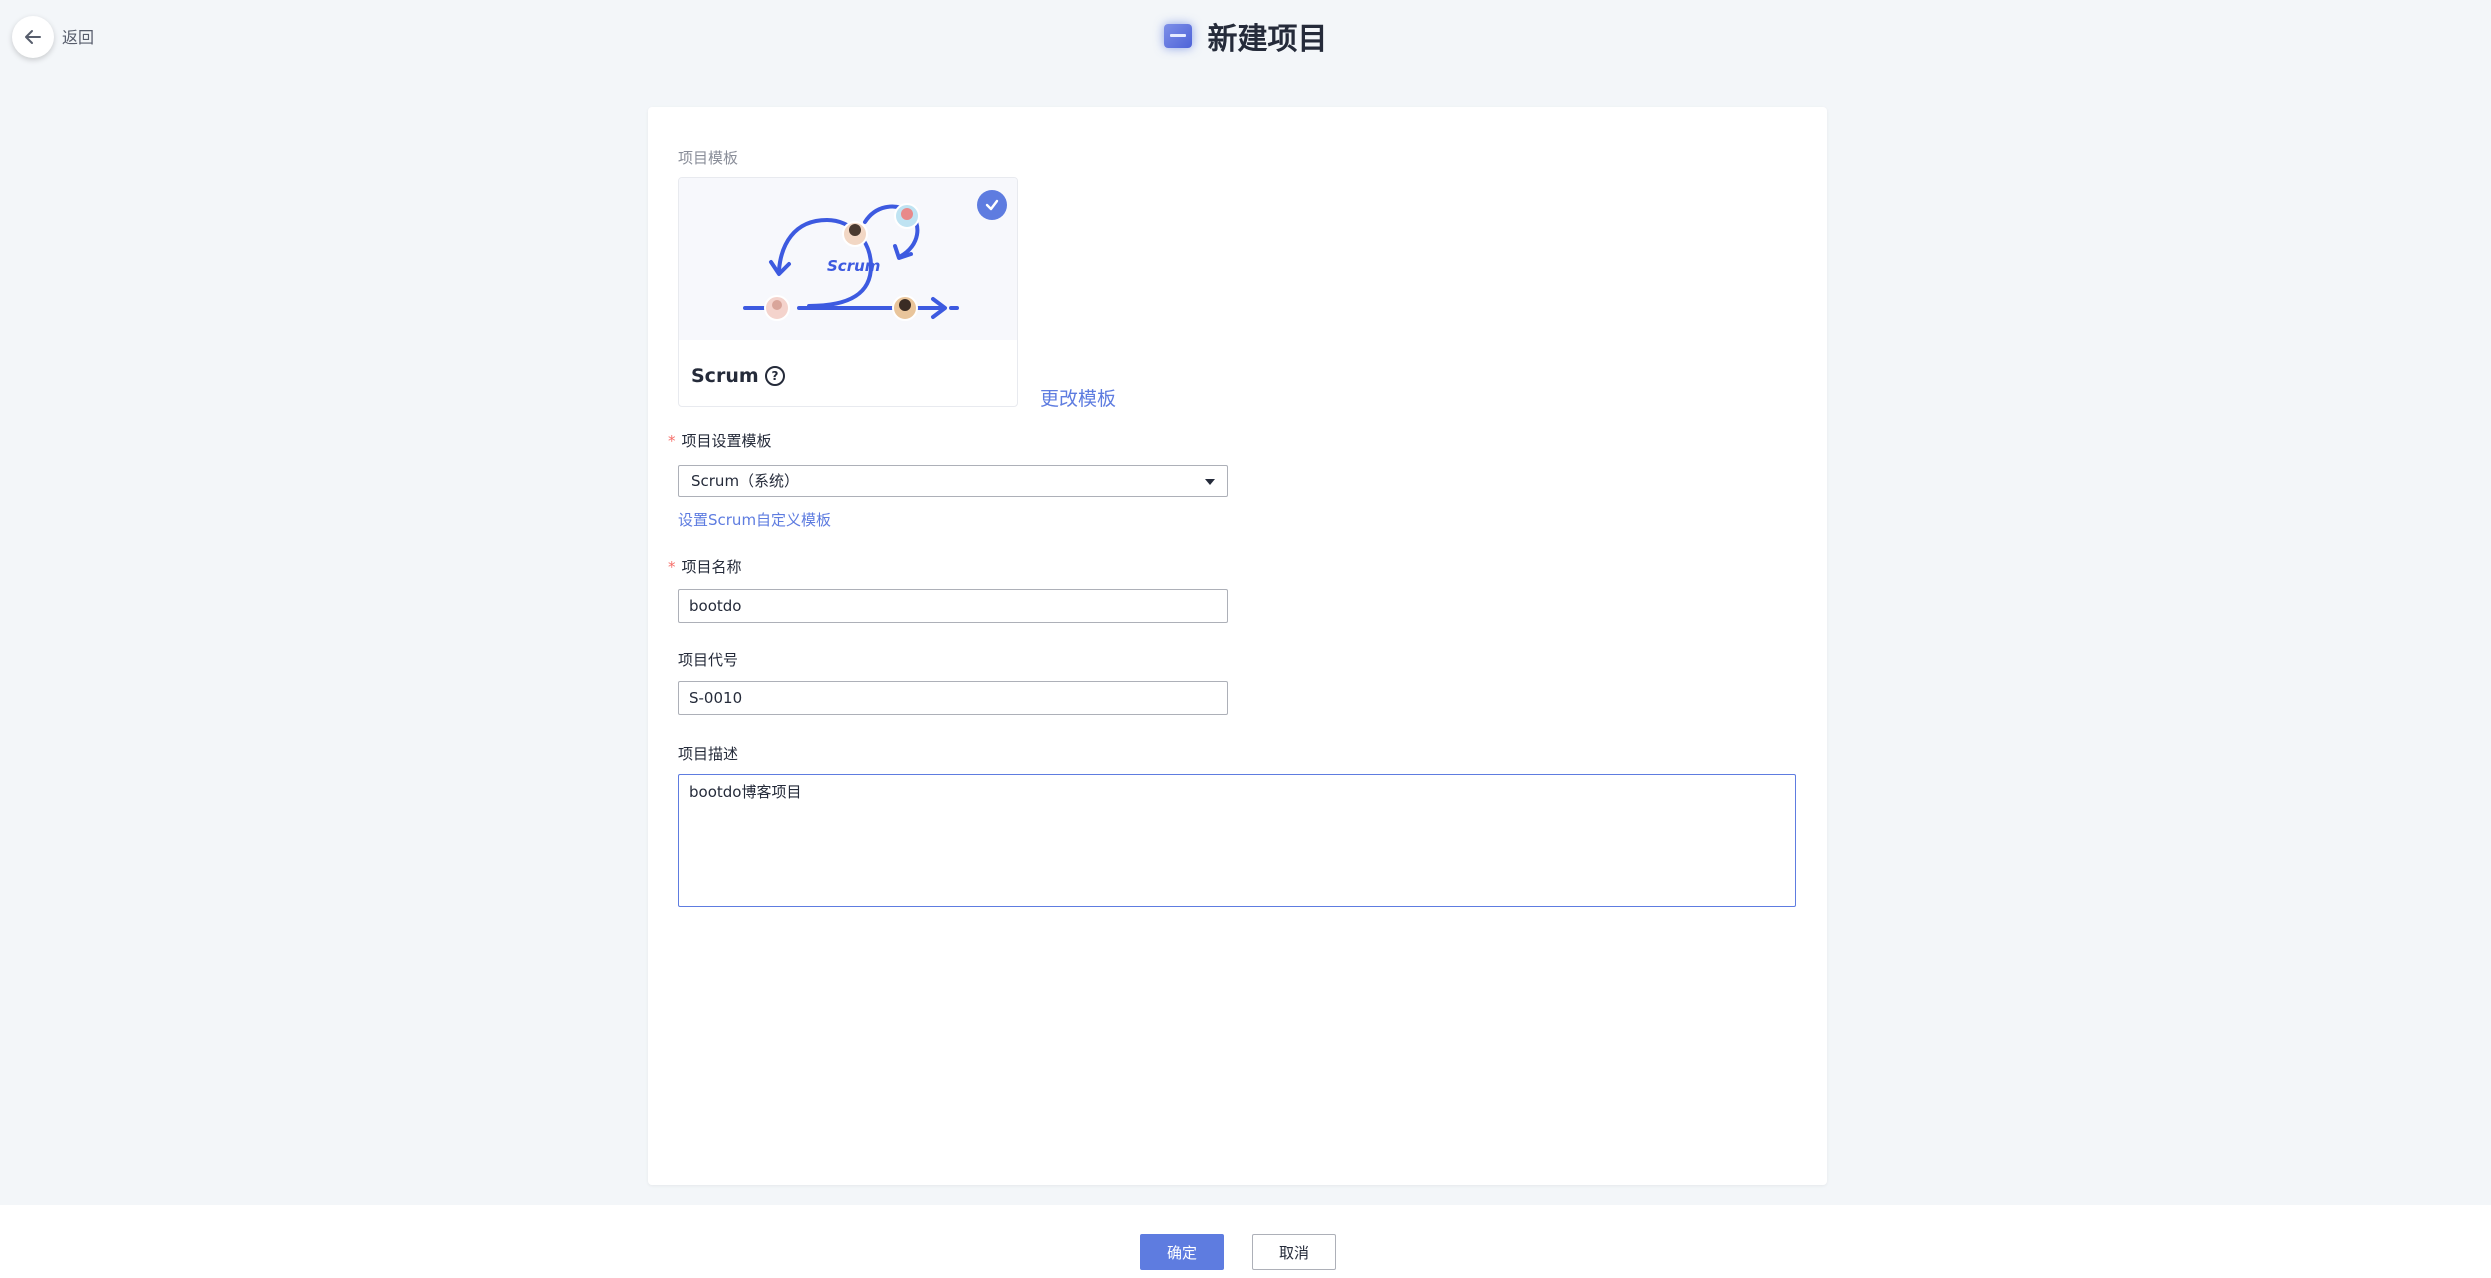  I want to click on project-code-label: 项目代号, so click(708, 660).